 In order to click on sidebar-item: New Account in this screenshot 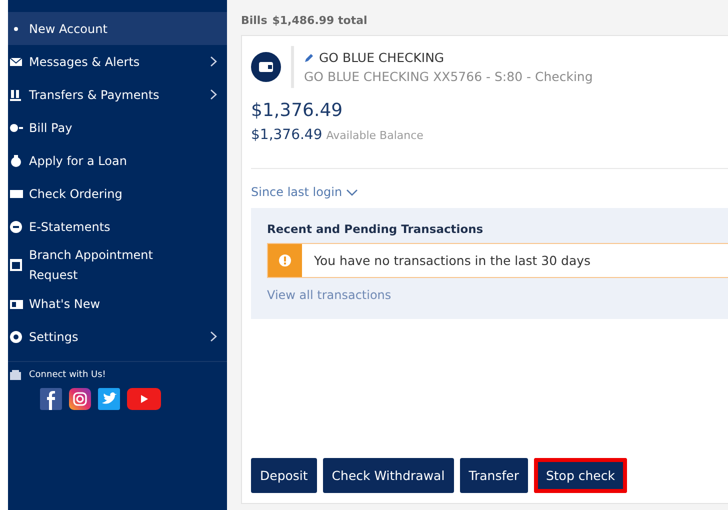, I will do `click(117, 28)`.